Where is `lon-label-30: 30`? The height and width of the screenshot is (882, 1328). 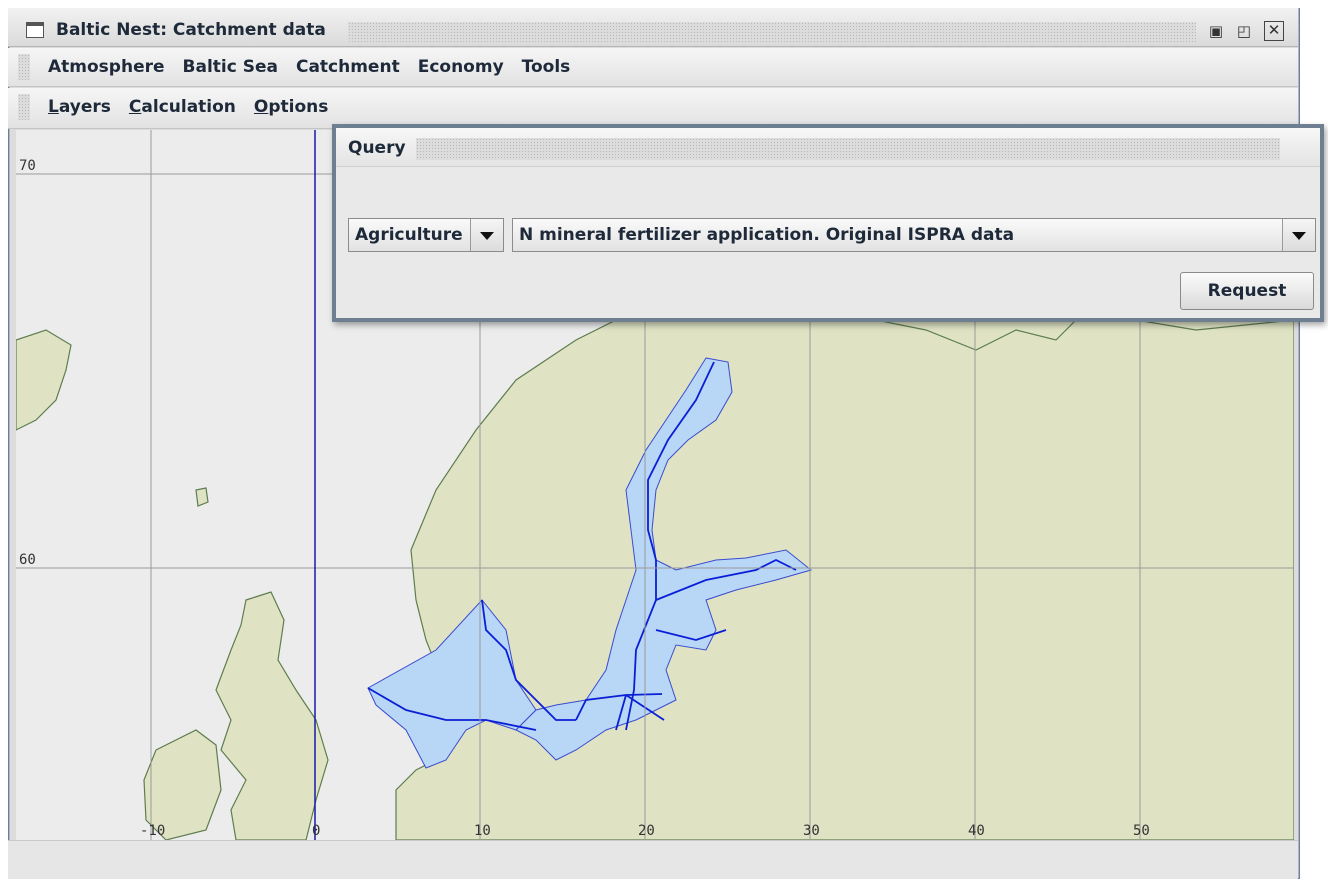 lon-label-30: 30 is located at coordinates (811, 831).